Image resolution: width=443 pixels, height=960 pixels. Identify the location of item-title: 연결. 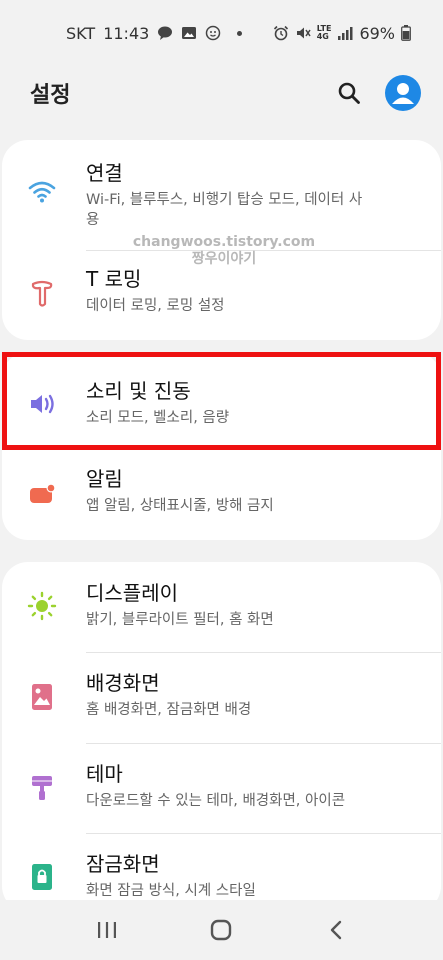
(104, 173).